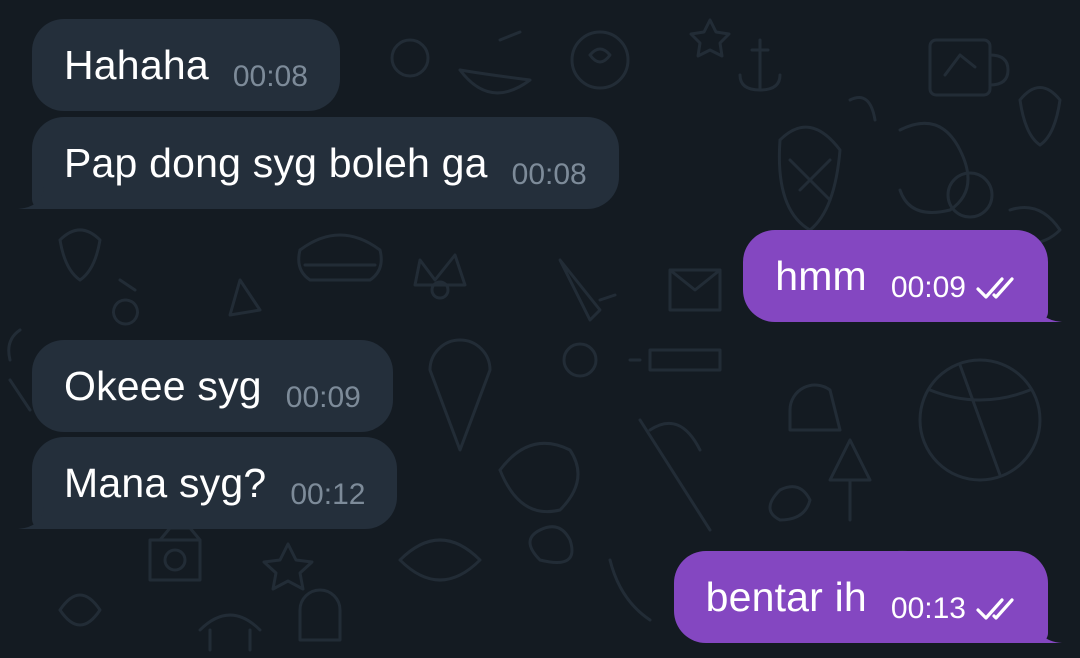 The height and width of the screenshot is (658, 1080). Describe the element at coordinates (165, 482) in the screenshot. I see `message-text: Mana syg?` at that location.